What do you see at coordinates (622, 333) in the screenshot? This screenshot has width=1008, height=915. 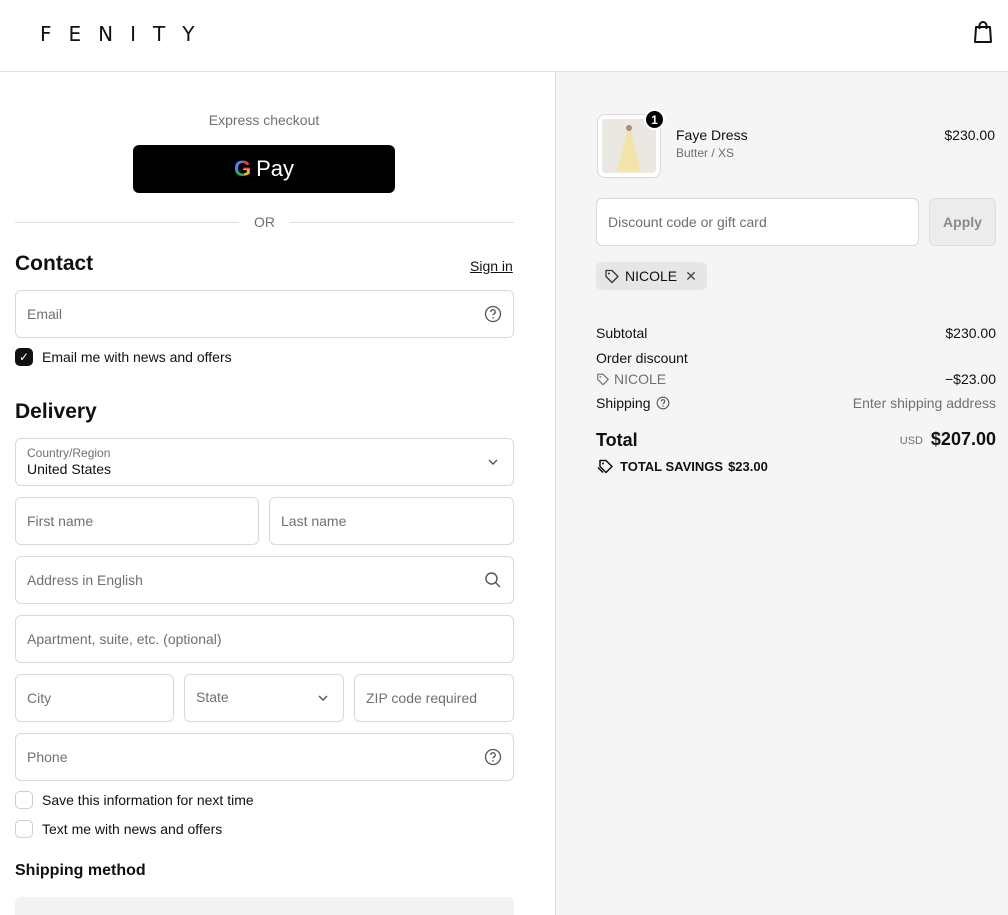 I see `subtotal-label: Subtotal` at bounding box center [622, 333].